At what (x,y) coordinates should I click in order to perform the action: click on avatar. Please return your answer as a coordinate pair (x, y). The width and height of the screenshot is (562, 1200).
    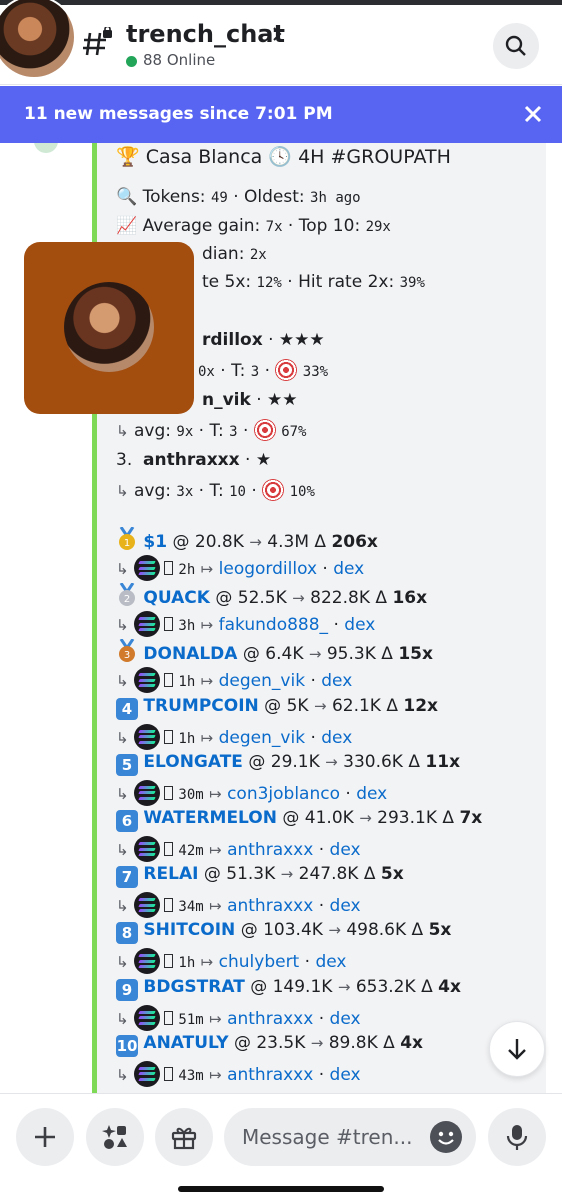
    Looking at the image, I should click on (109, 327).